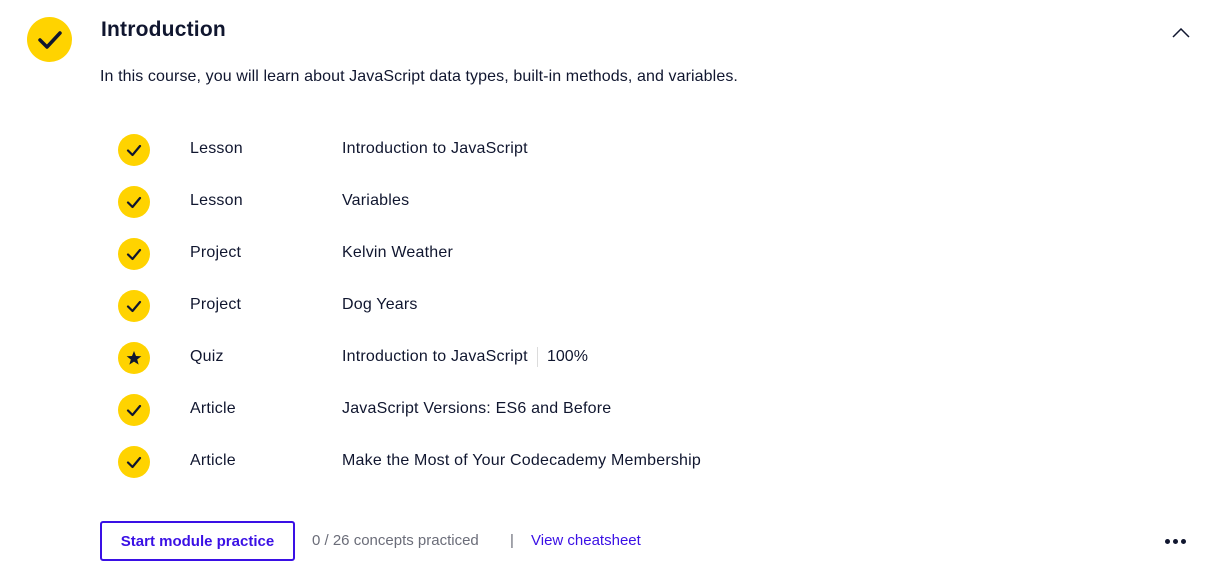 Image resolution: width=1230 pixels, height=575 pixels. I want to click on more-horizontal-icon, so click(1167, 541).